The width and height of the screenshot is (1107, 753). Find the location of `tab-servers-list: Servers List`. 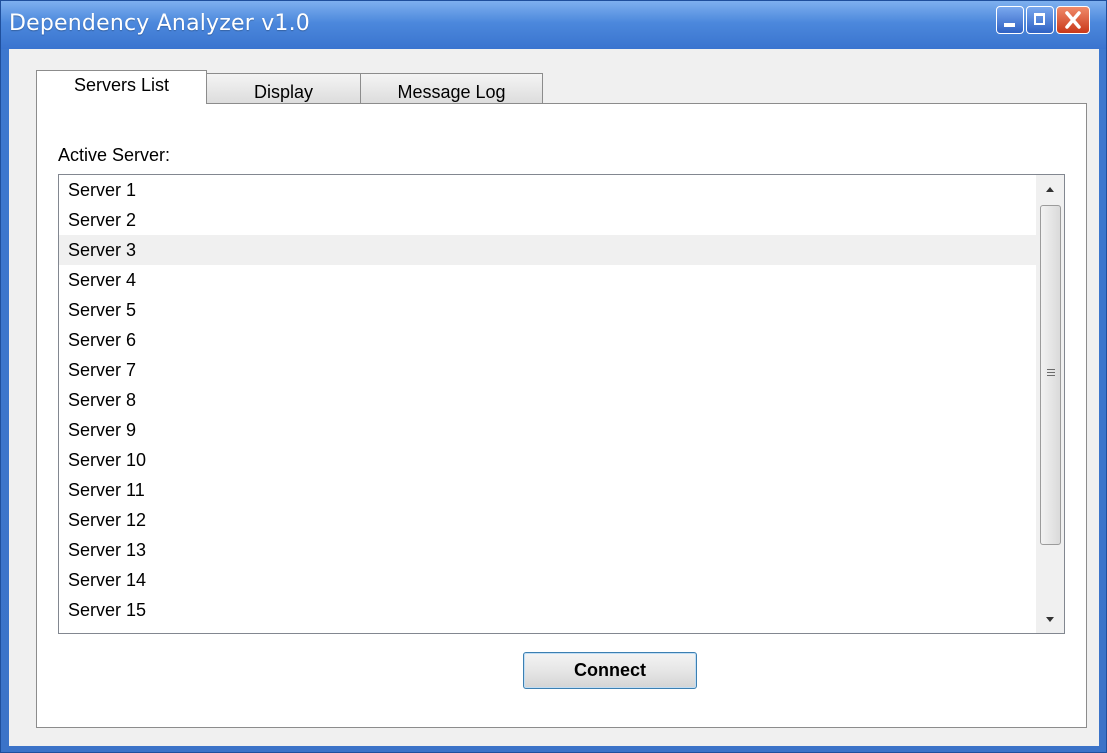

tab-servers-list: Servers List is located at coordinates (121, 87).